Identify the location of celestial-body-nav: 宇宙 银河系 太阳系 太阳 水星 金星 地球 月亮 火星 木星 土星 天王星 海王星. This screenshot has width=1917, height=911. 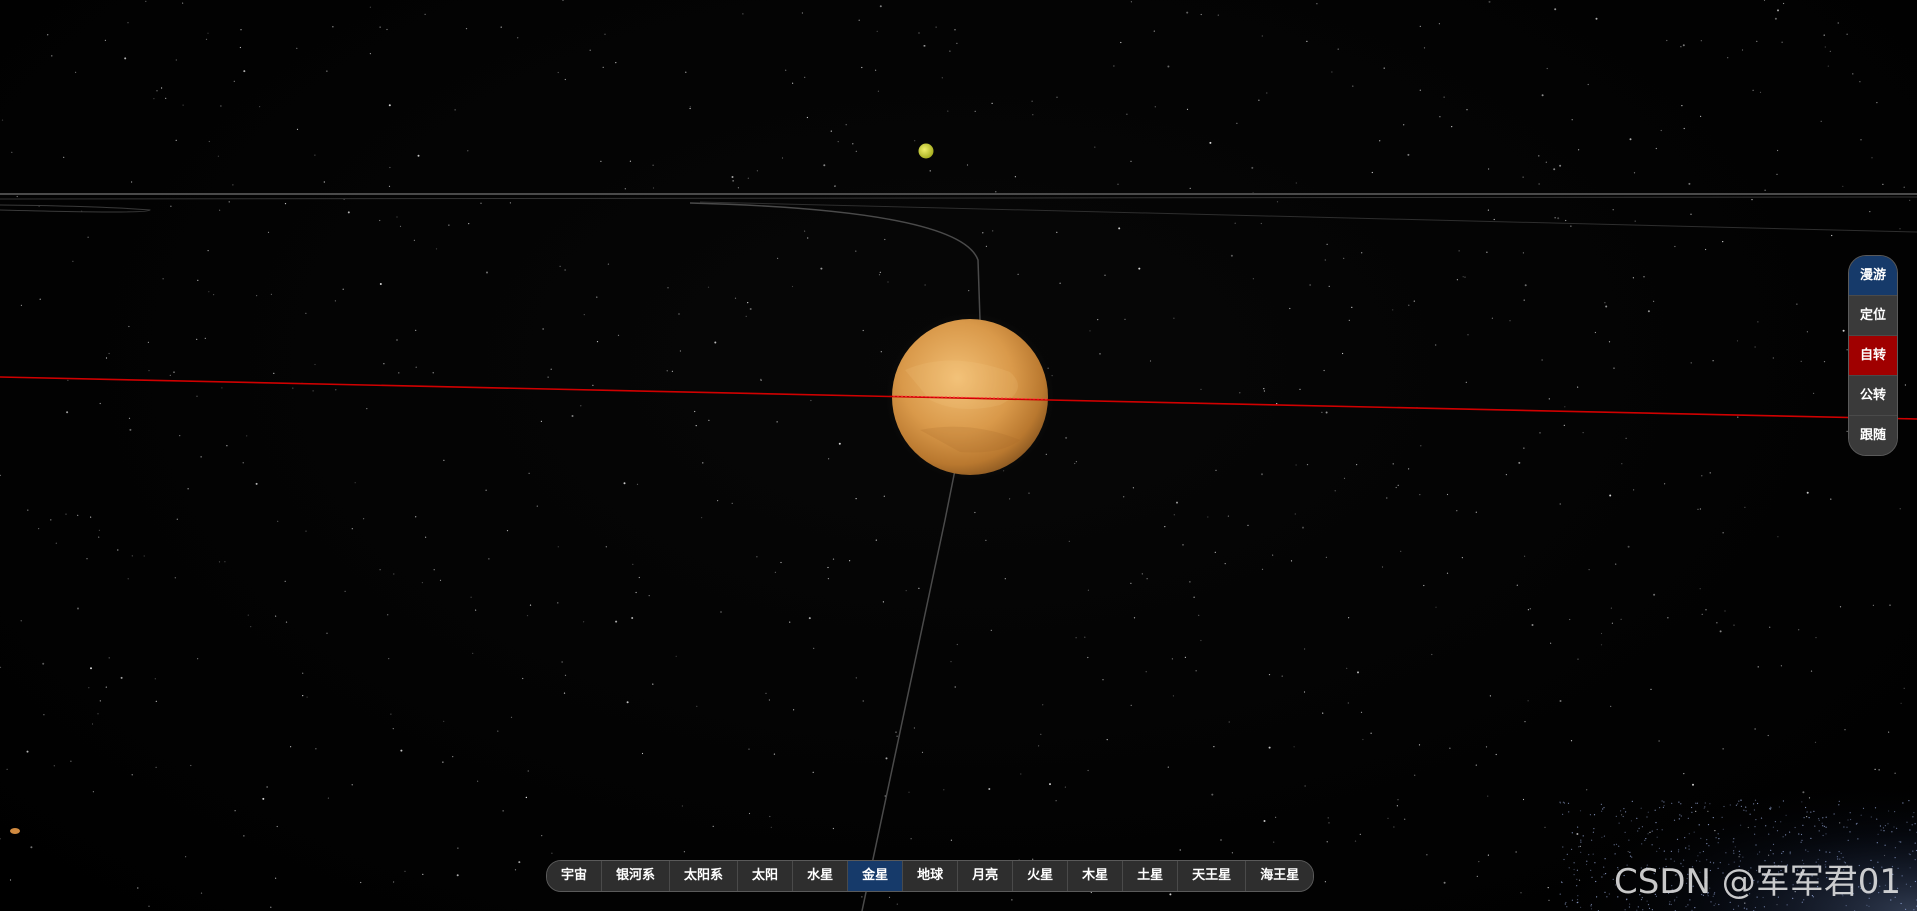
(930, 876).